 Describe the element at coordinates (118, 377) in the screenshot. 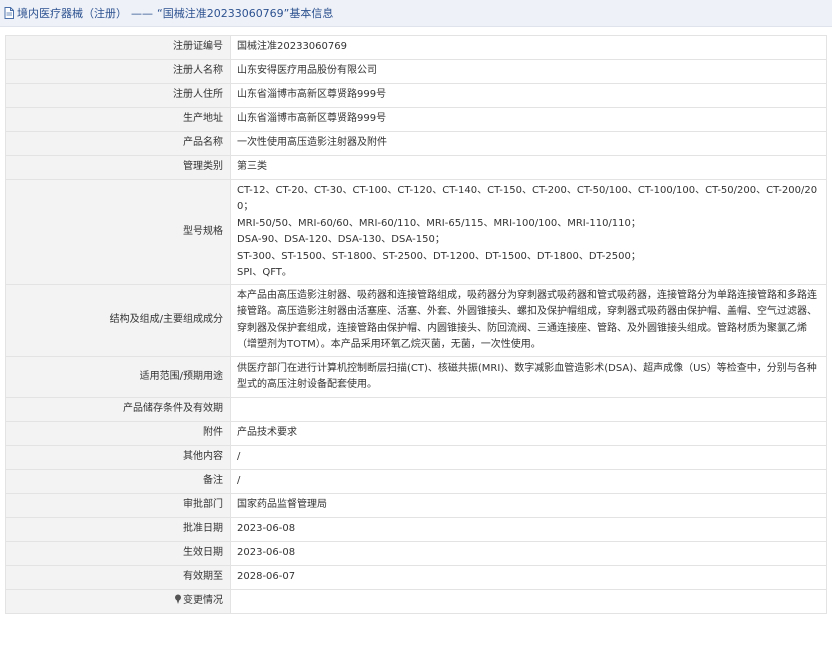

I see `field-label: 适用范围/预期用途` at that location.